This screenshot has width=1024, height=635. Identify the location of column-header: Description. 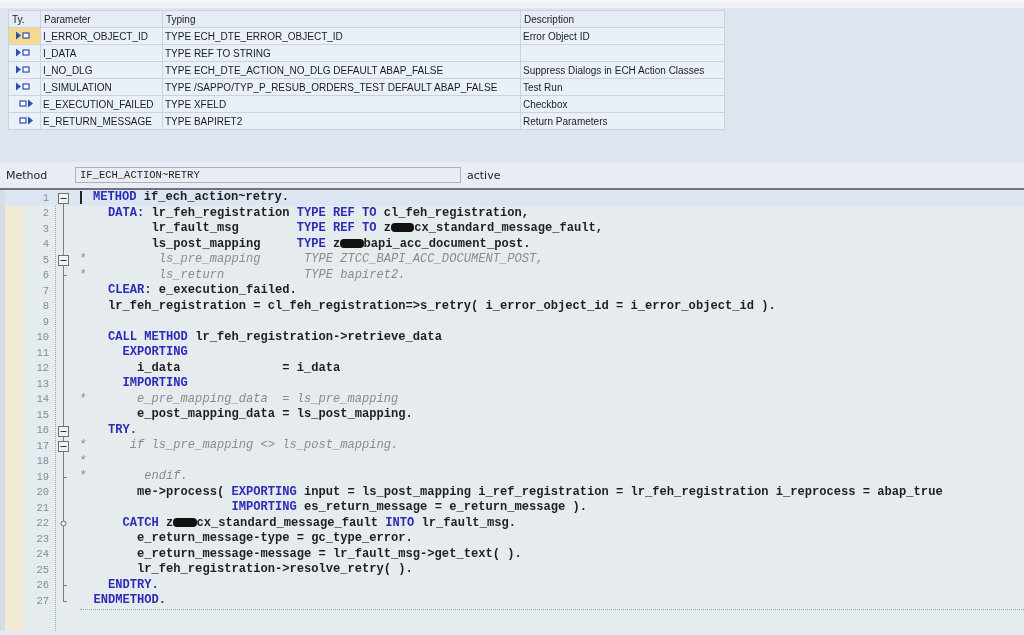
(622, 19).